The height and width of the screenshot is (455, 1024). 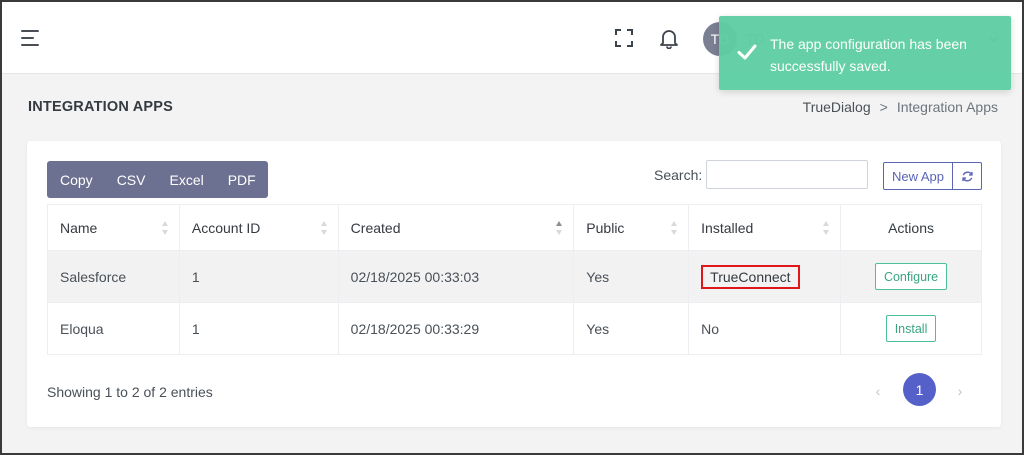 What do you see at coordinates (456, 328) in the screenshot?
I see `cell-created: 02/18/2025 00:33:29` at bounding box center [456, 328].